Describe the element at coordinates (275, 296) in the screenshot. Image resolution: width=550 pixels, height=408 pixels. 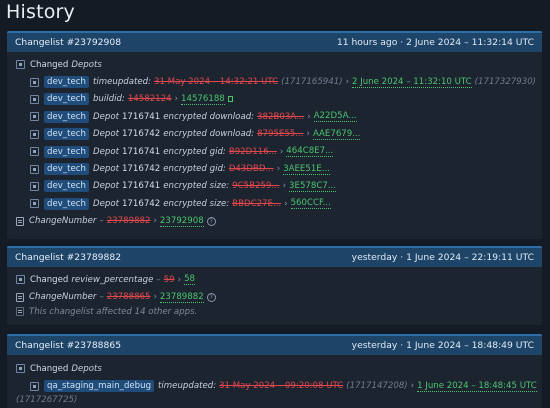
I see `change-number-row: ChangeNumber – 23788865 › 23789882 ?` at that location.